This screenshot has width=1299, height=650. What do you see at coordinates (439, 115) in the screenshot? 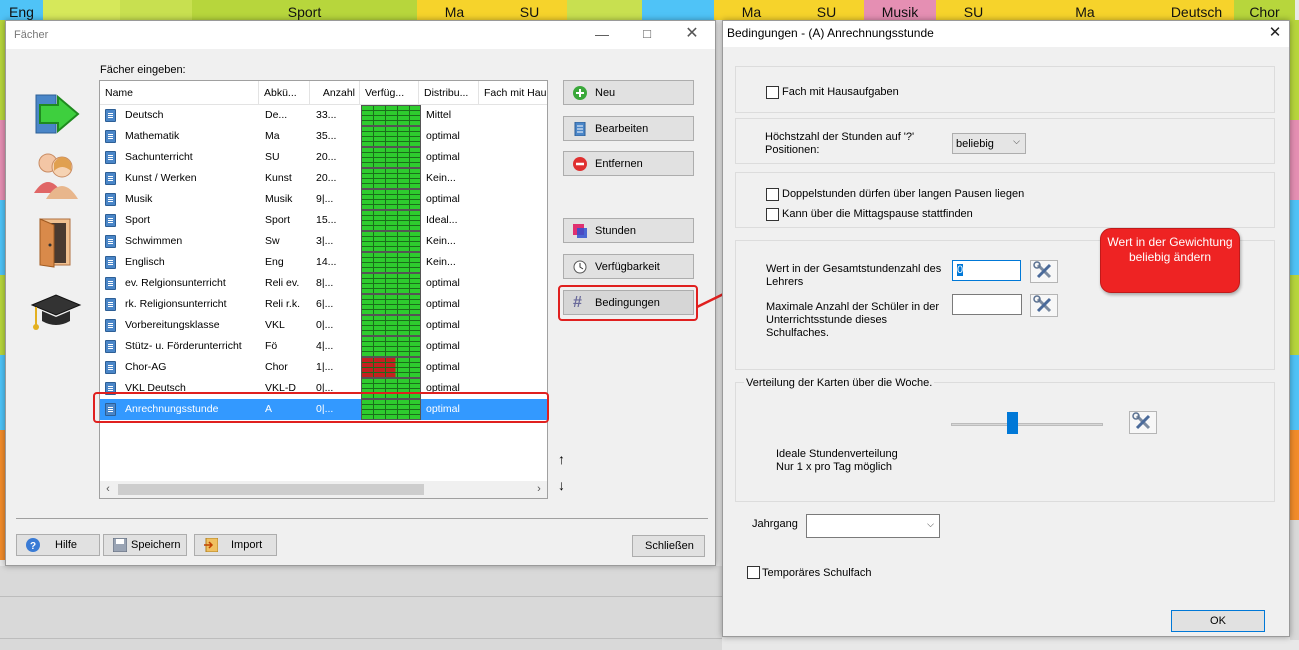
I see `subject-distribution-cell: Mittel` at bounding box center [439, 115].